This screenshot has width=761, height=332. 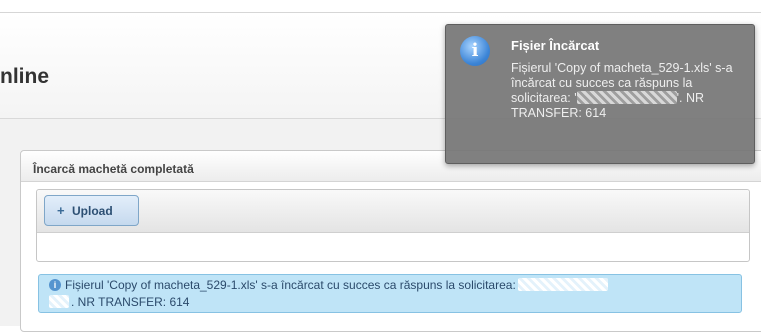 What do you see at coordinates (130, 302) in the screenshot?
I see `alert-transfer-number: . NR TRANSFER: 614` at bounding box center [130, 302].